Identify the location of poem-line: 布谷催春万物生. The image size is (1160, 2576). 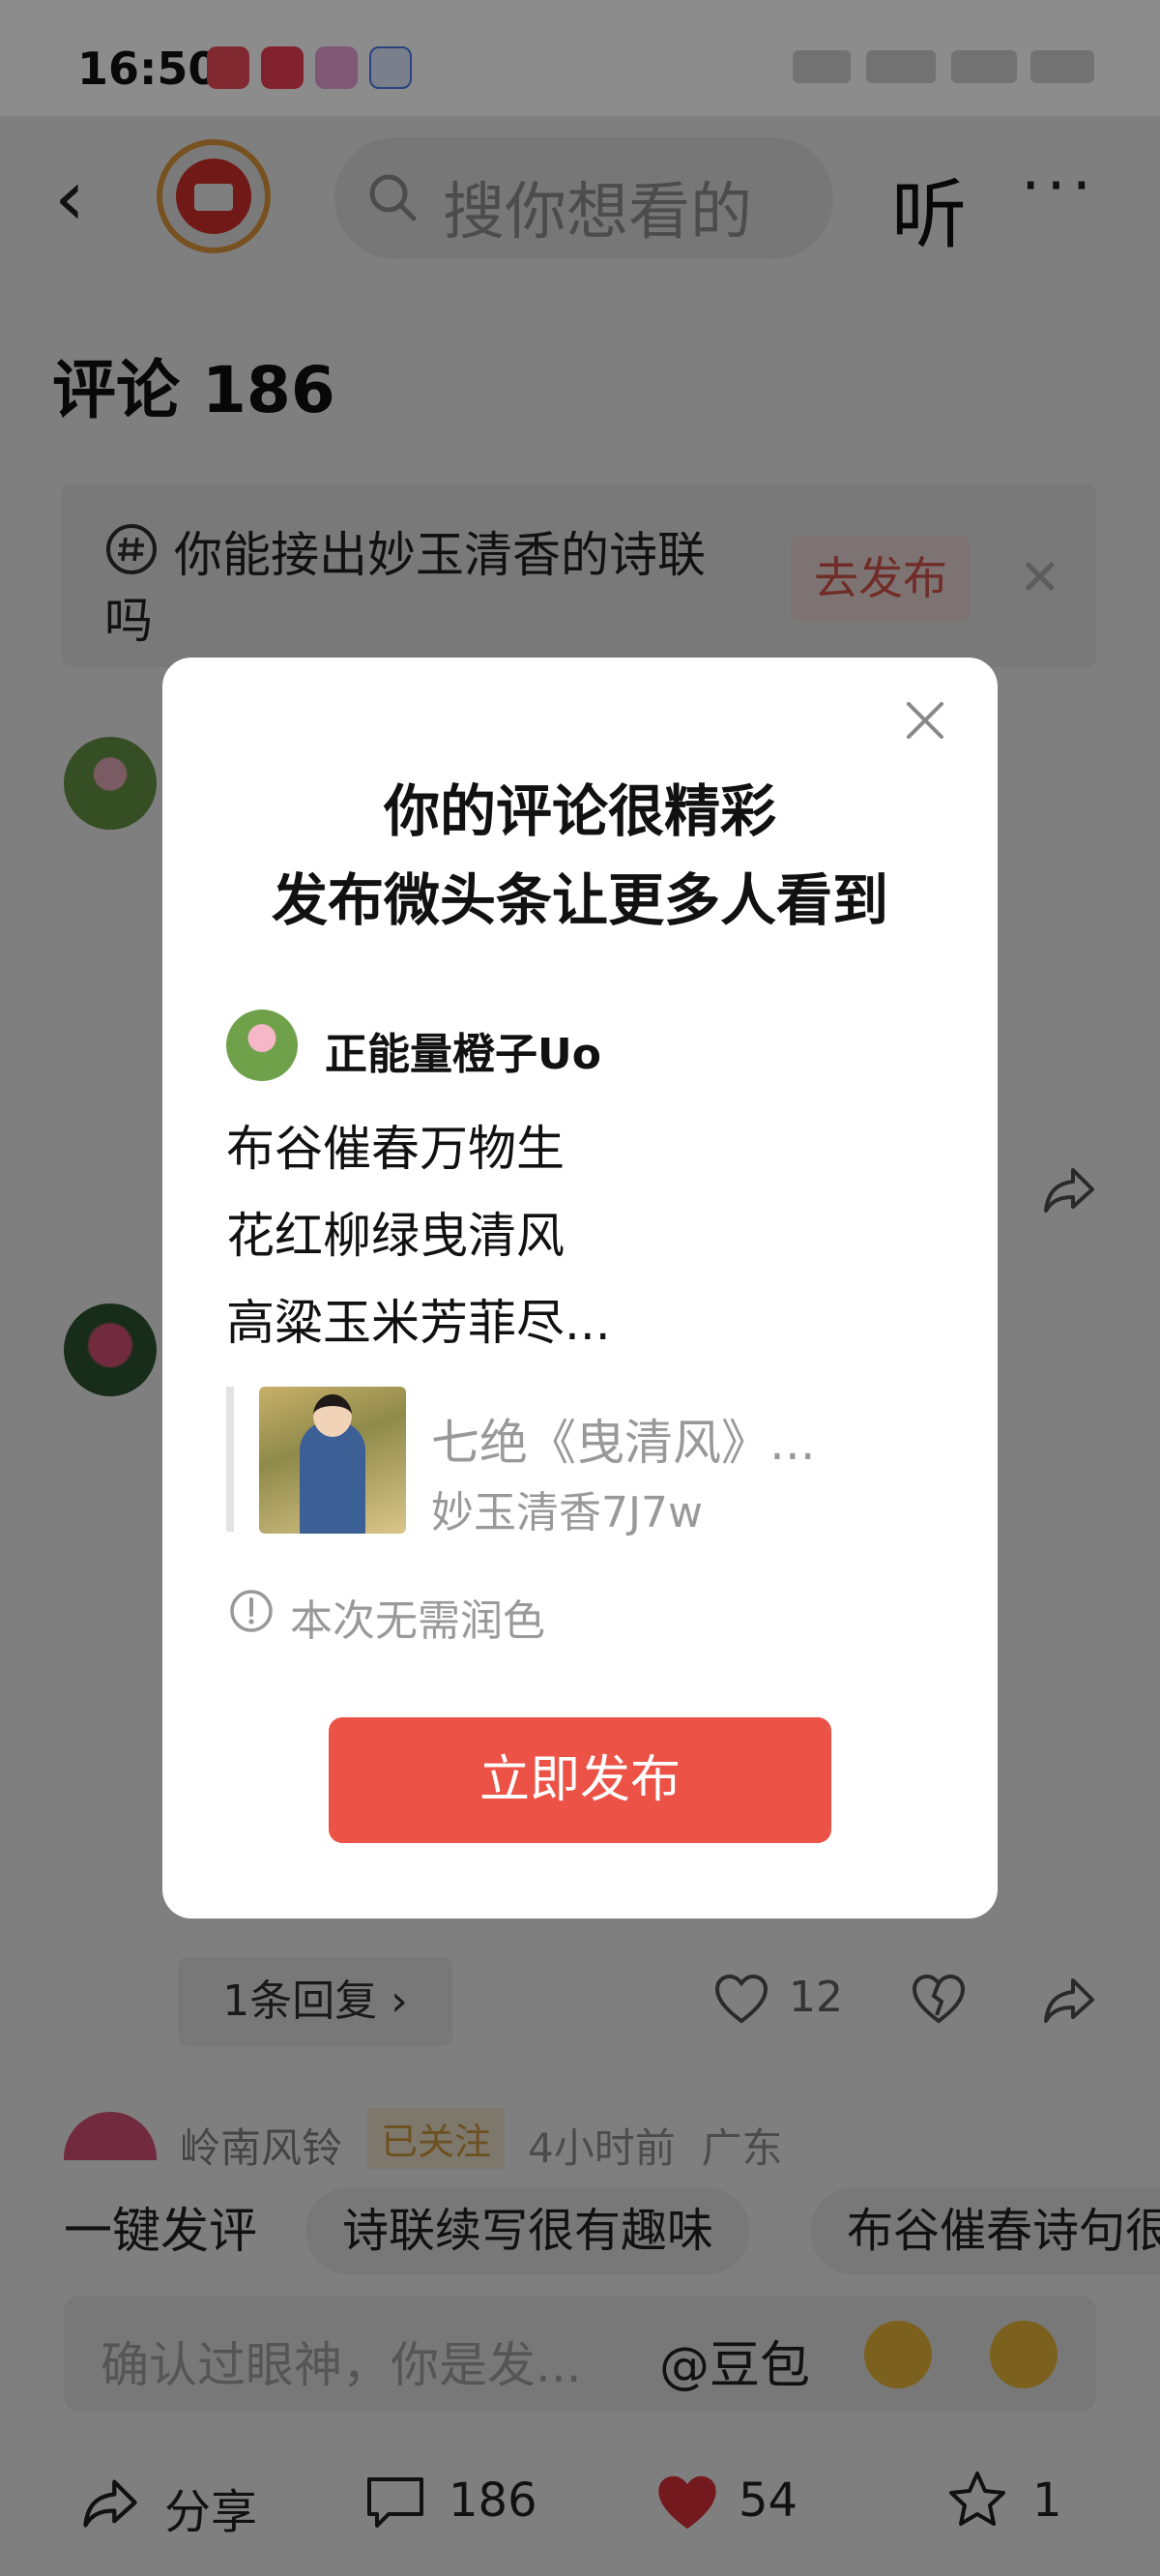
(396, 1149).